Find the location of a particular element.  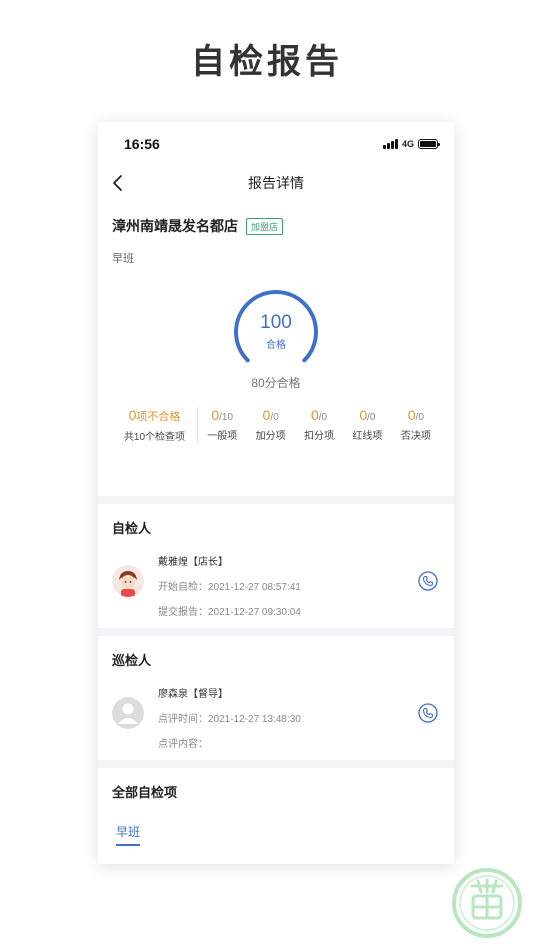

section-title: 全部自检项 is located at coordinates (145, 792).